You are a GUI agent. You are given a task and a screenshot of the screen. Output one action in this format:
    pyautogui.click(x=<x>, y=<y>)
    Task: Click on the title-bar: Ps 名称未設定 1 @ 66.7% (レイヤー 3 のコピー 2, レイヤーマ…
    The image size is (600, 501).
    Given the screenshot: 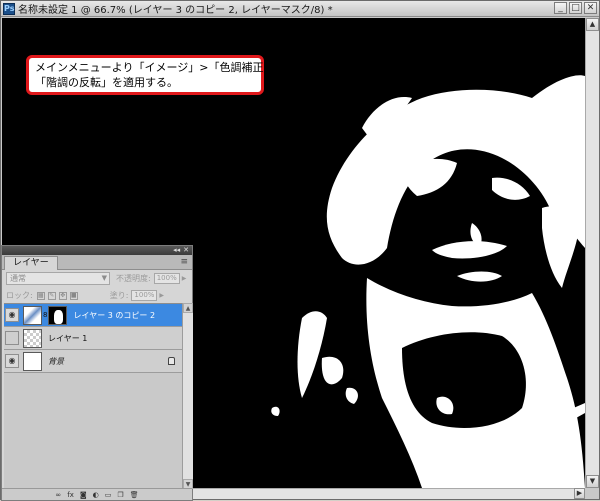 What is the action you would take?
    pyautogui.click(x=300, y=9)
    